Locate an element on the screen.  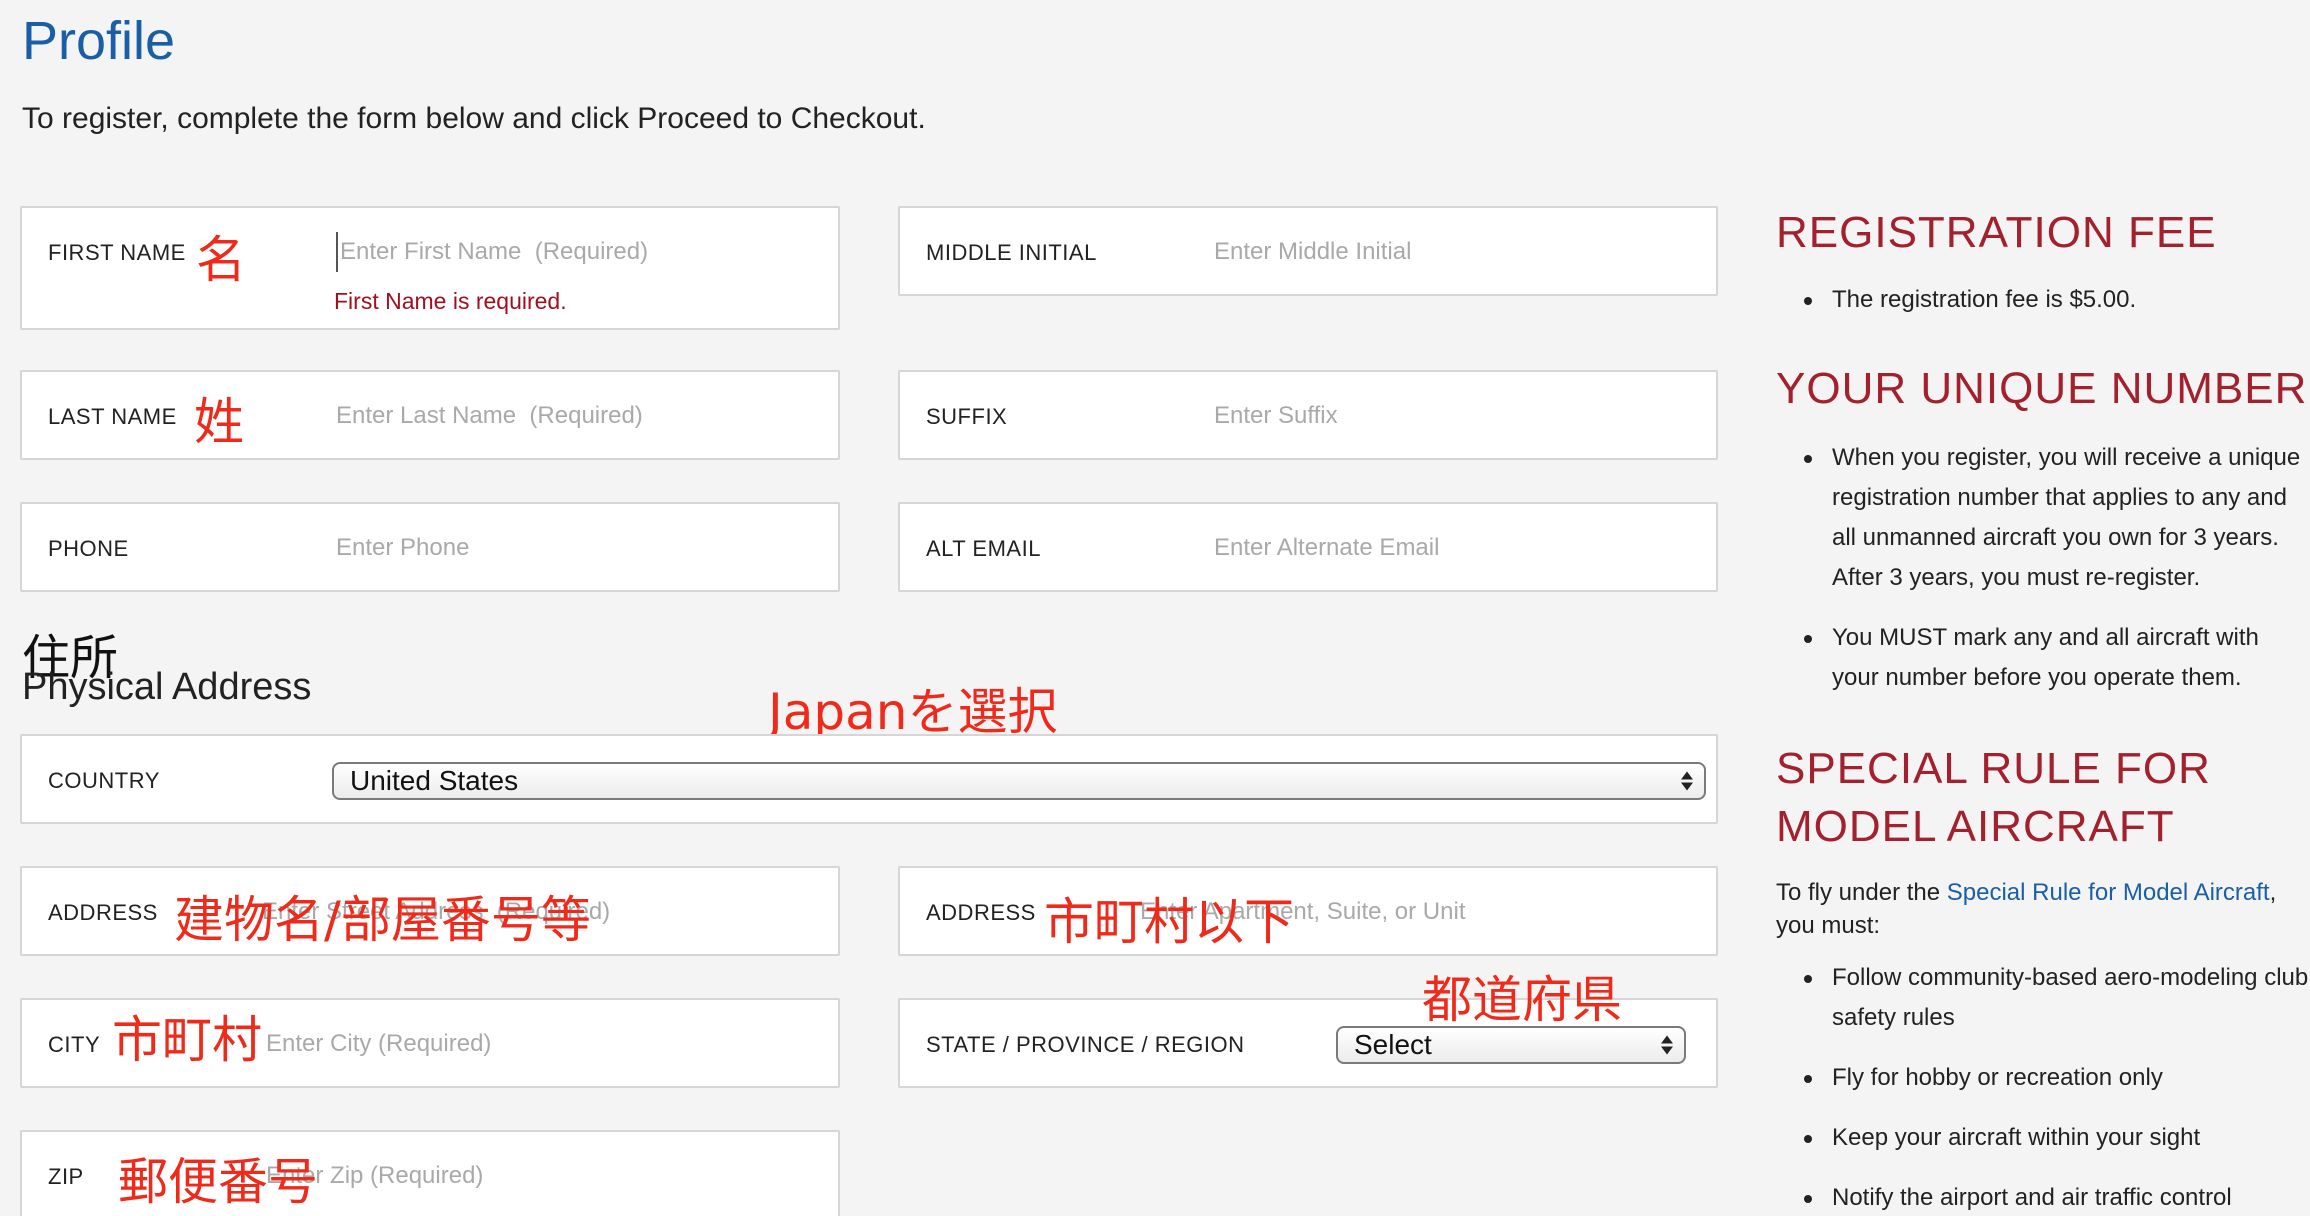
middle-initial-label: MIDDLE INITIAL is located at coordinates (1011, 252).